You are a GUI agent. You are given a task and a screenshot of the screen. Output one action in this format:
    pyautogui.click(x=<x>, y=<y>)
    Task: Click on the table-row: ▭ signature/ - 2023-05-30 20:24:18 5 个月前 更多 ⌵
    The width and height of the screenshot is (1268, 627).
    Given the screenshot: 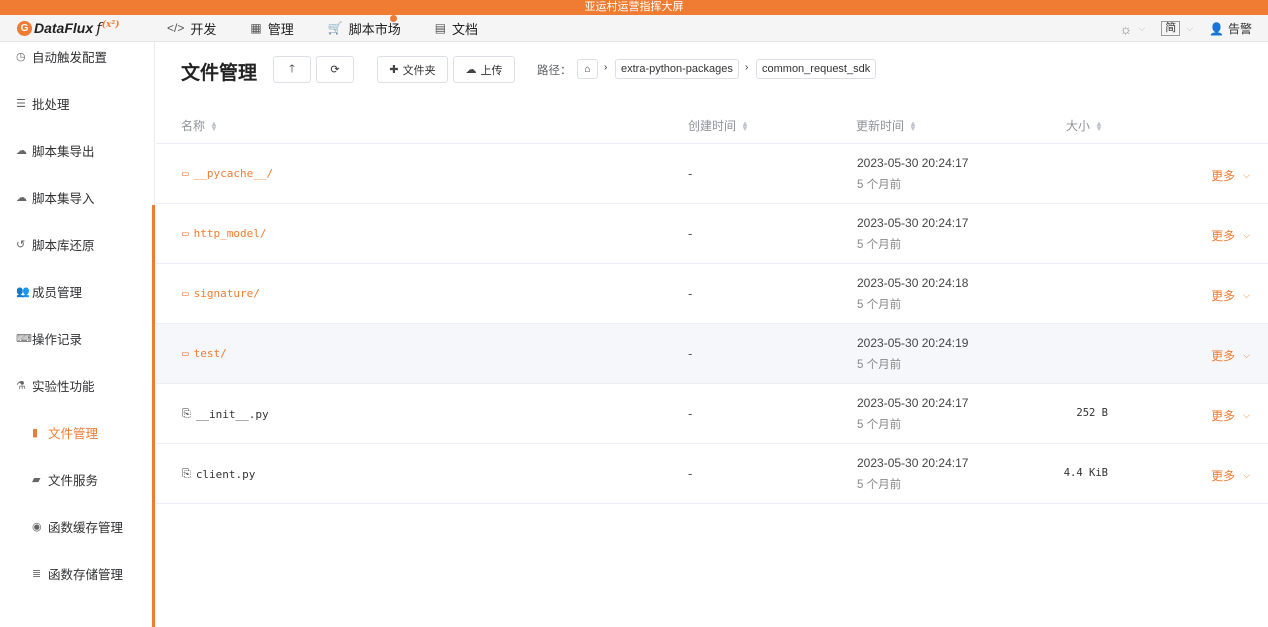 What is the action you would take?
    pyautogui.click(x=712, y=294)
    